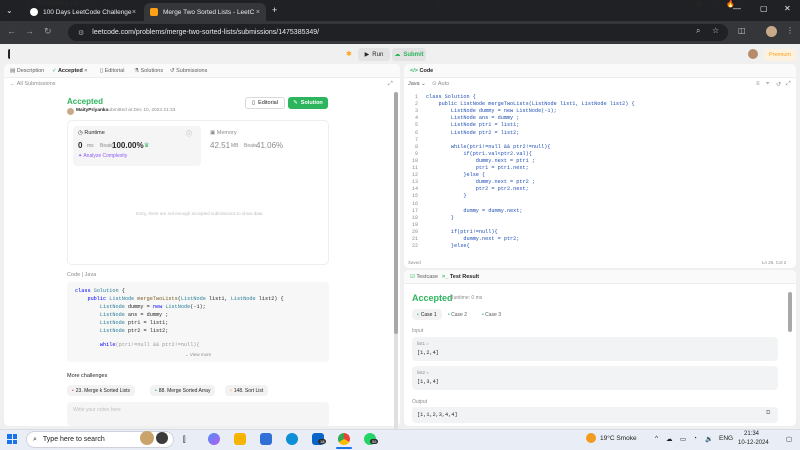 This screenshot has width=800, height=450. I want to click on user-avatar, so click(753, 54).